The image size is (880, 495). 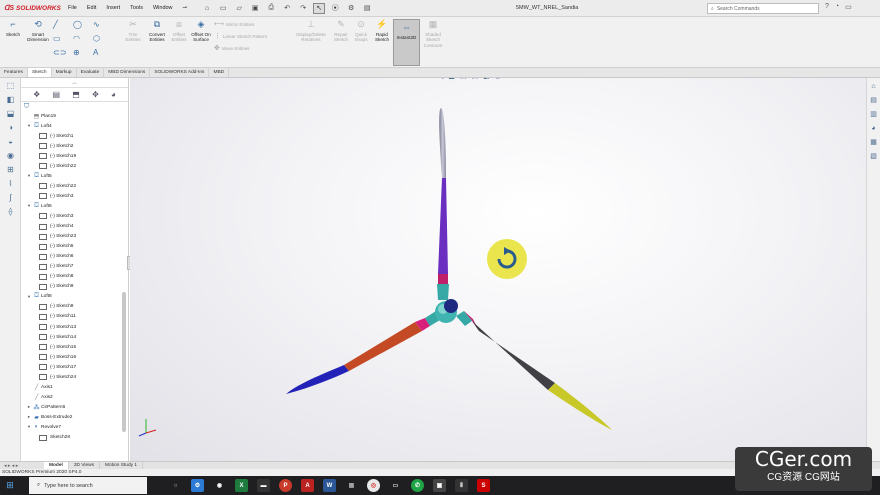 I want to click on rapid-sketch-button: ⚡ Rapid Sketch, so click(x=382, y=31).